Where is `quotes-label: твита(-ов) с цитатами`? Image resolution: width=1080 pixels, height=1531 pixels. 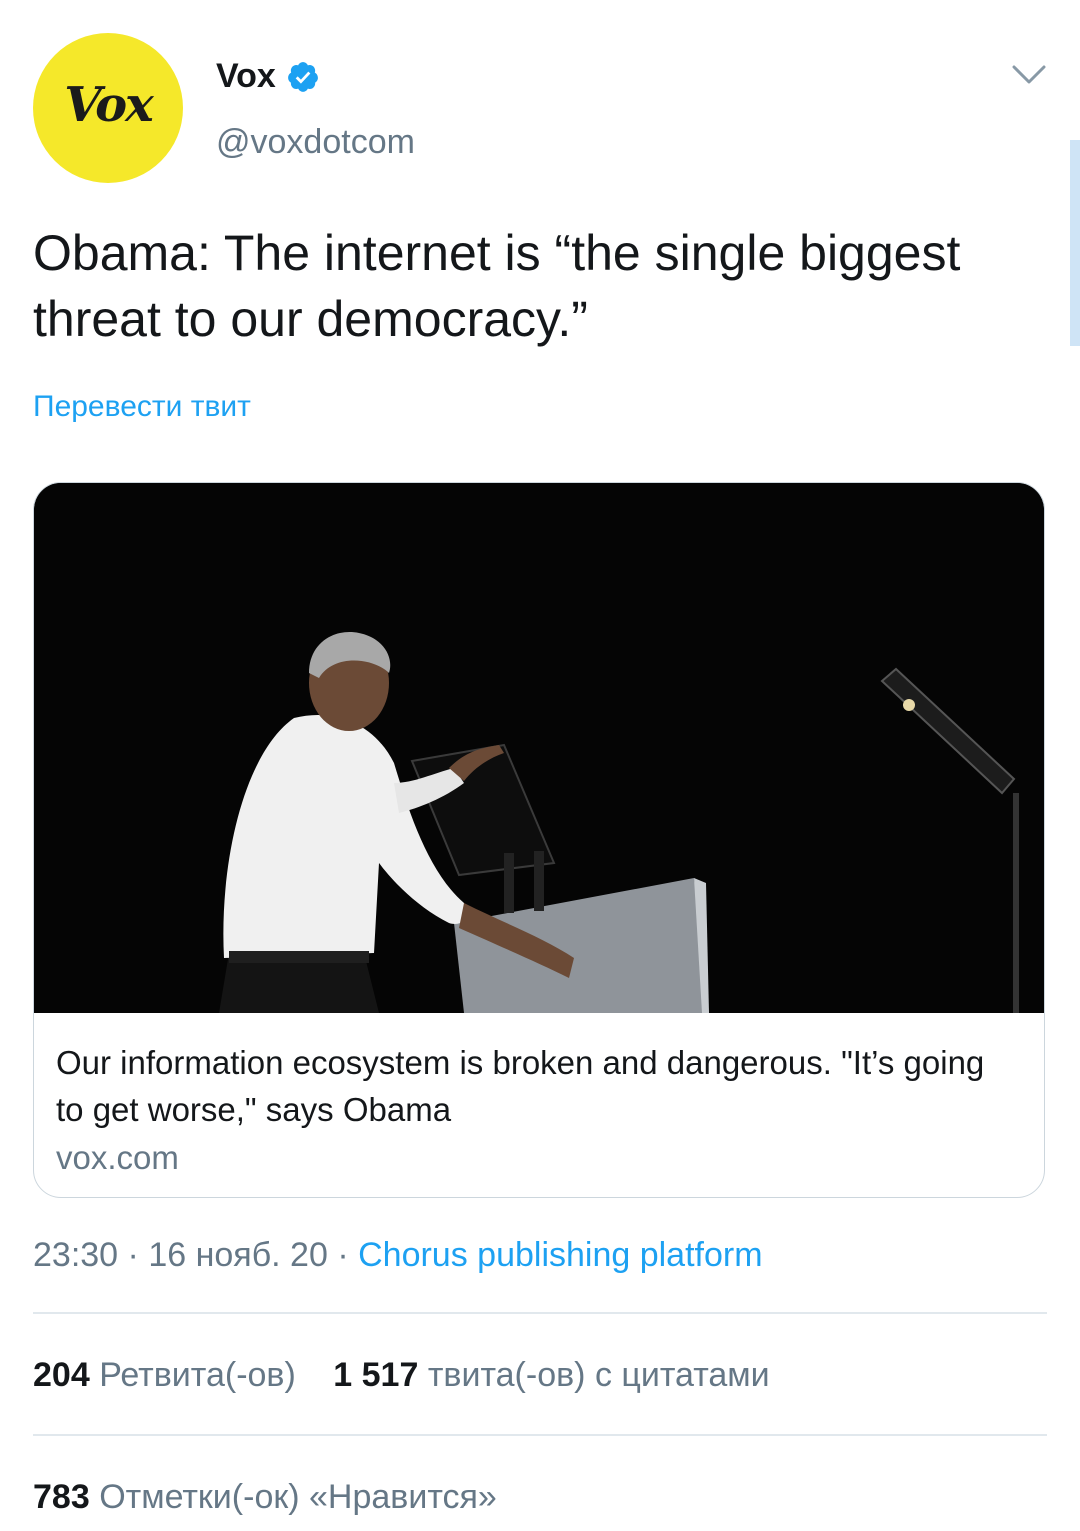
quotes-label: твита(-ов) с цитатами is located at coordinates (598, 1375).